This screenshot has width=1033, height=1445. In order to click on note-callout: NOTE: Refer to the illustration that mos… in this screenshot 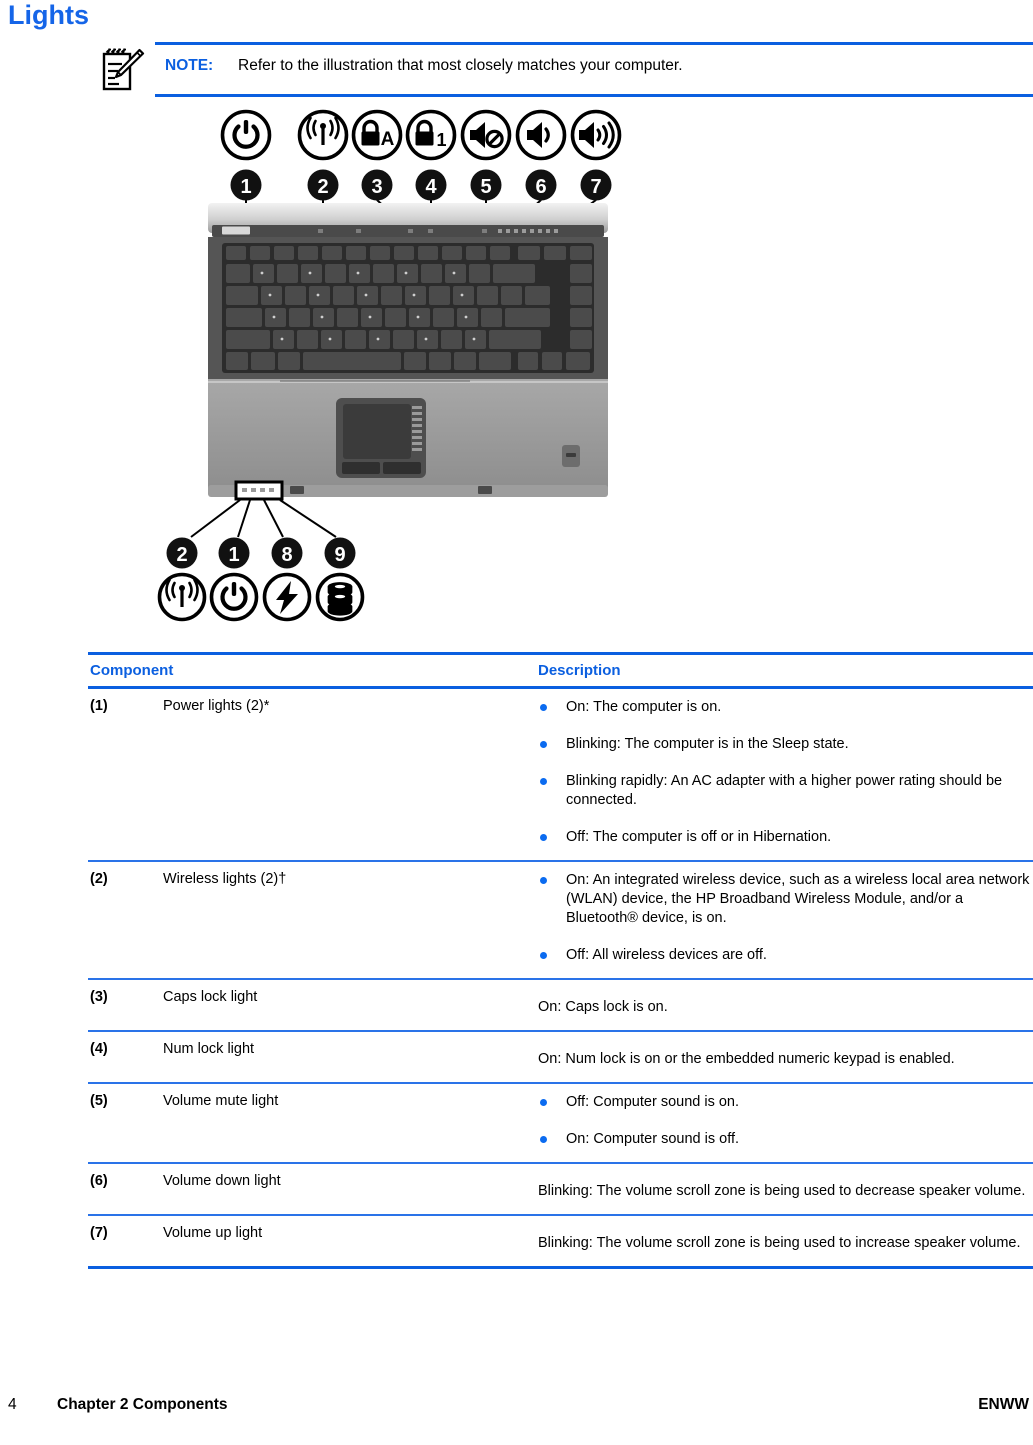, I will do `click(560, 69)`.